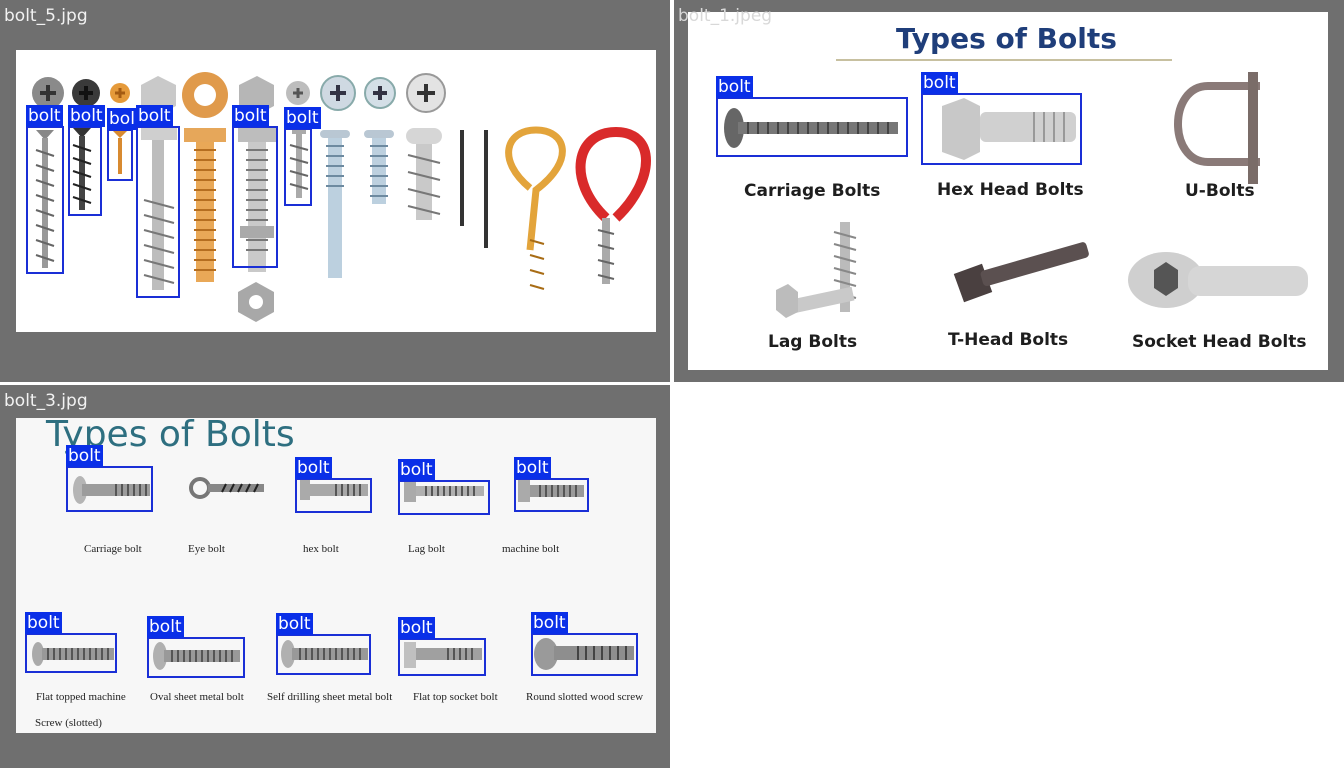  What do you see at coordinates (197, 697) in the screenshot?
I see `caption: Oval sheet metal bolt` at bounding box center [197, 697].